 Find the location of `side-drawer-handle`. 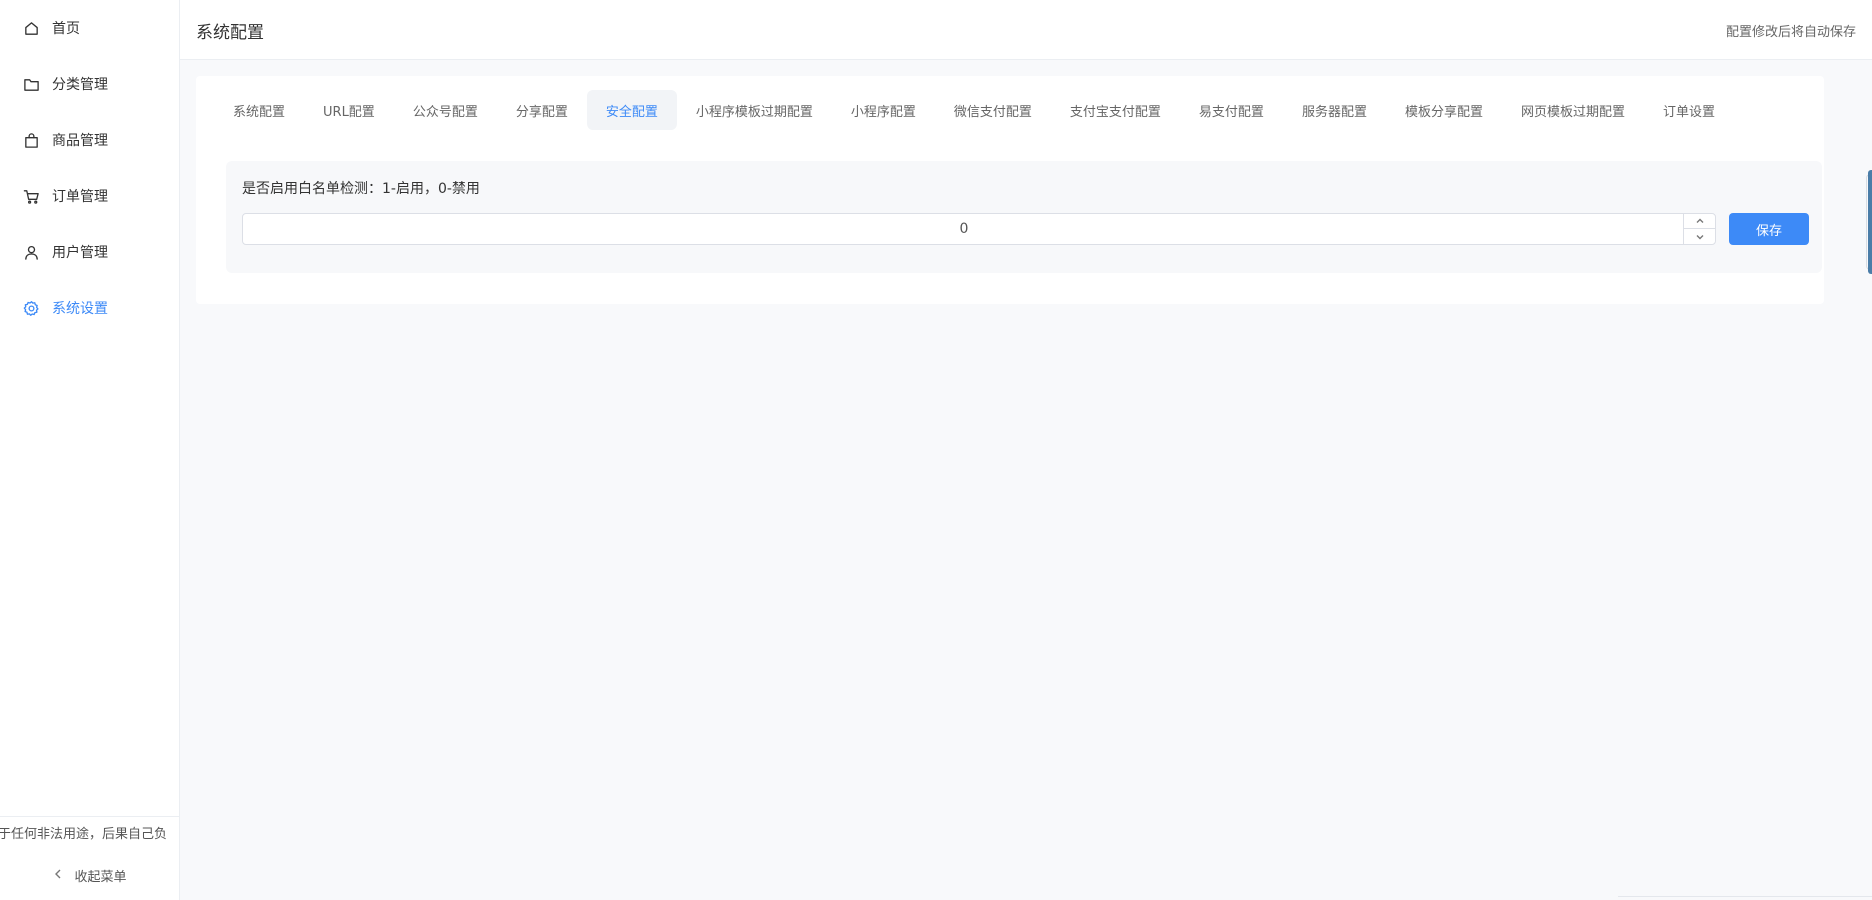

side-drawer-handle is located at coordinates (1870, 222).